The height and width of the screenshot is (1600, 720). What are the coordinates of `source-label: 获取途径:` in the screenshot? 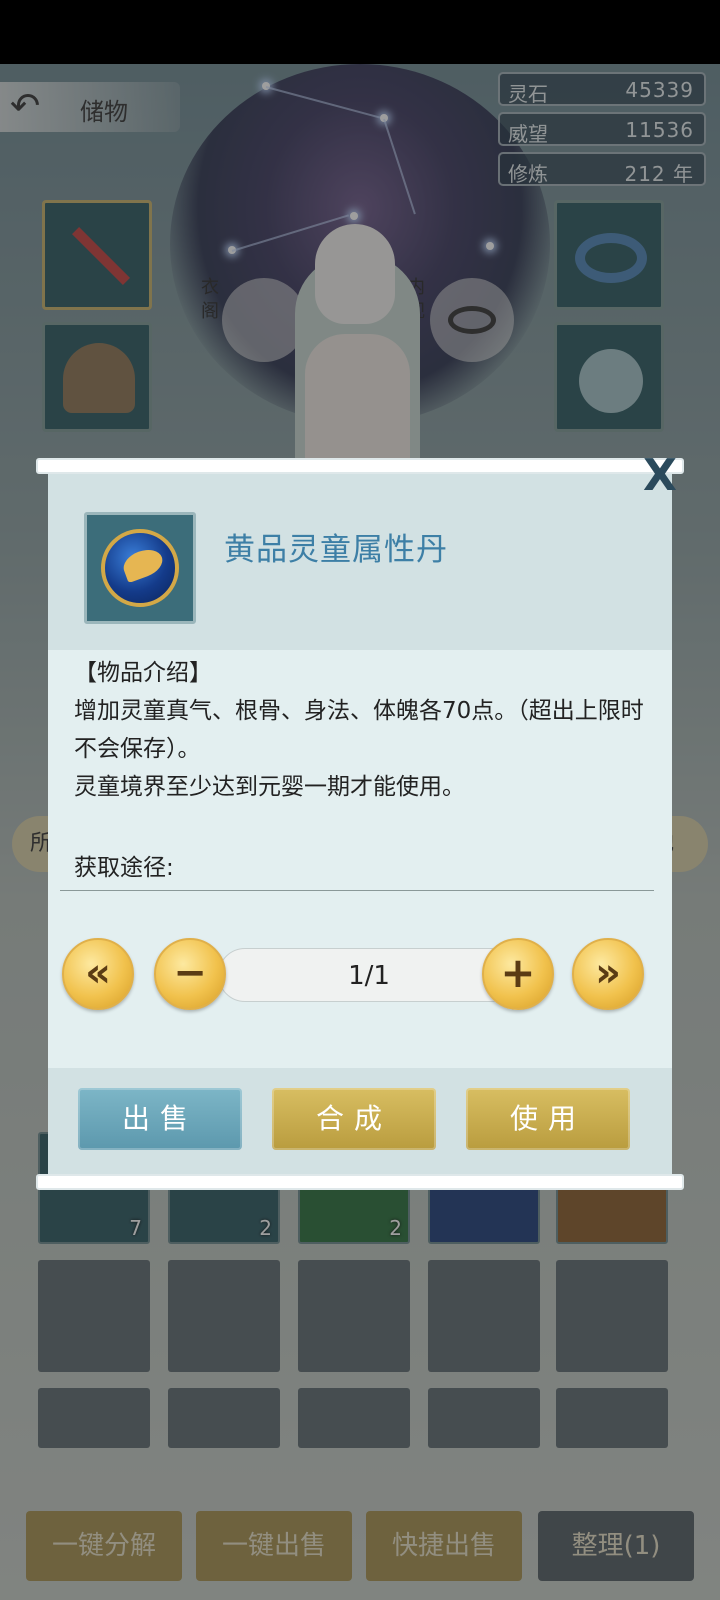 It's located at (124, 868).